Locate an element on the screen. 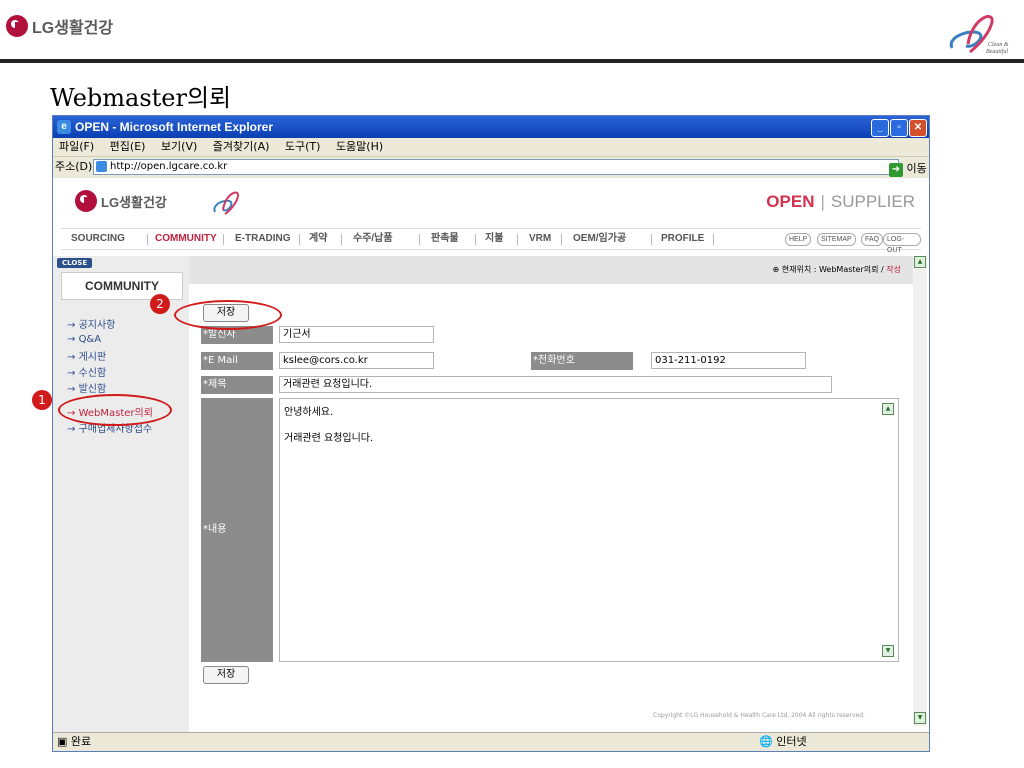  site-brand-mark is located at coordinates (226, 203).